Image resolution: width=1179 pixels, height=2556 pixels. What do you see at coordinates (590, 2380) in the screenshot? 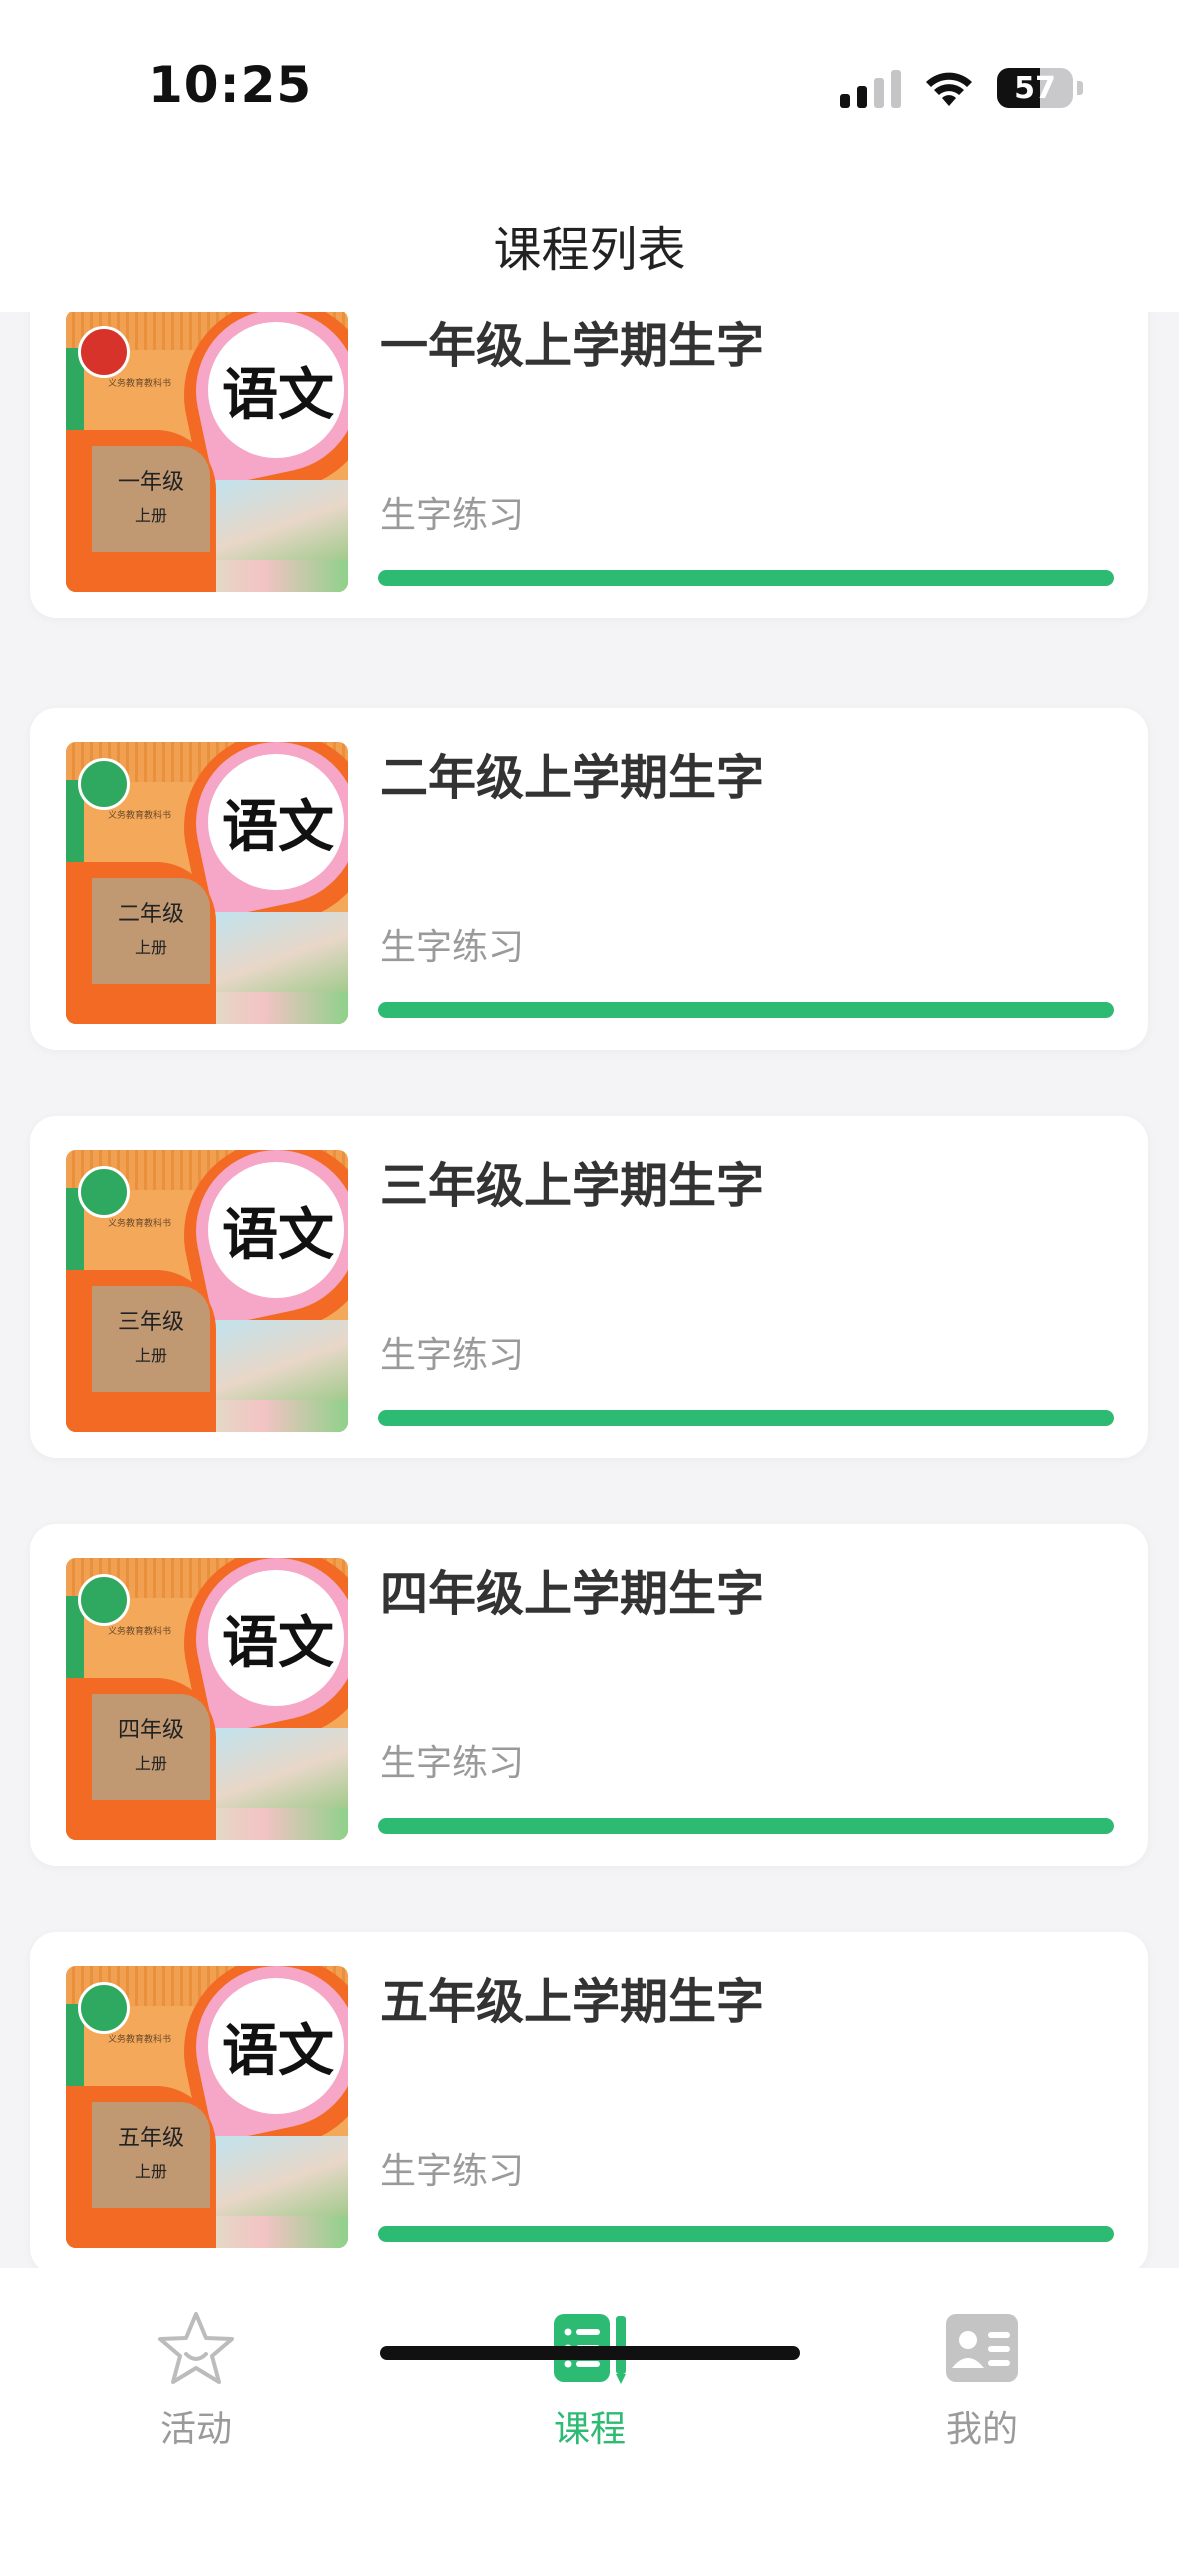
I see `tab-courses: 课程` at bounding box center [590, 2380].